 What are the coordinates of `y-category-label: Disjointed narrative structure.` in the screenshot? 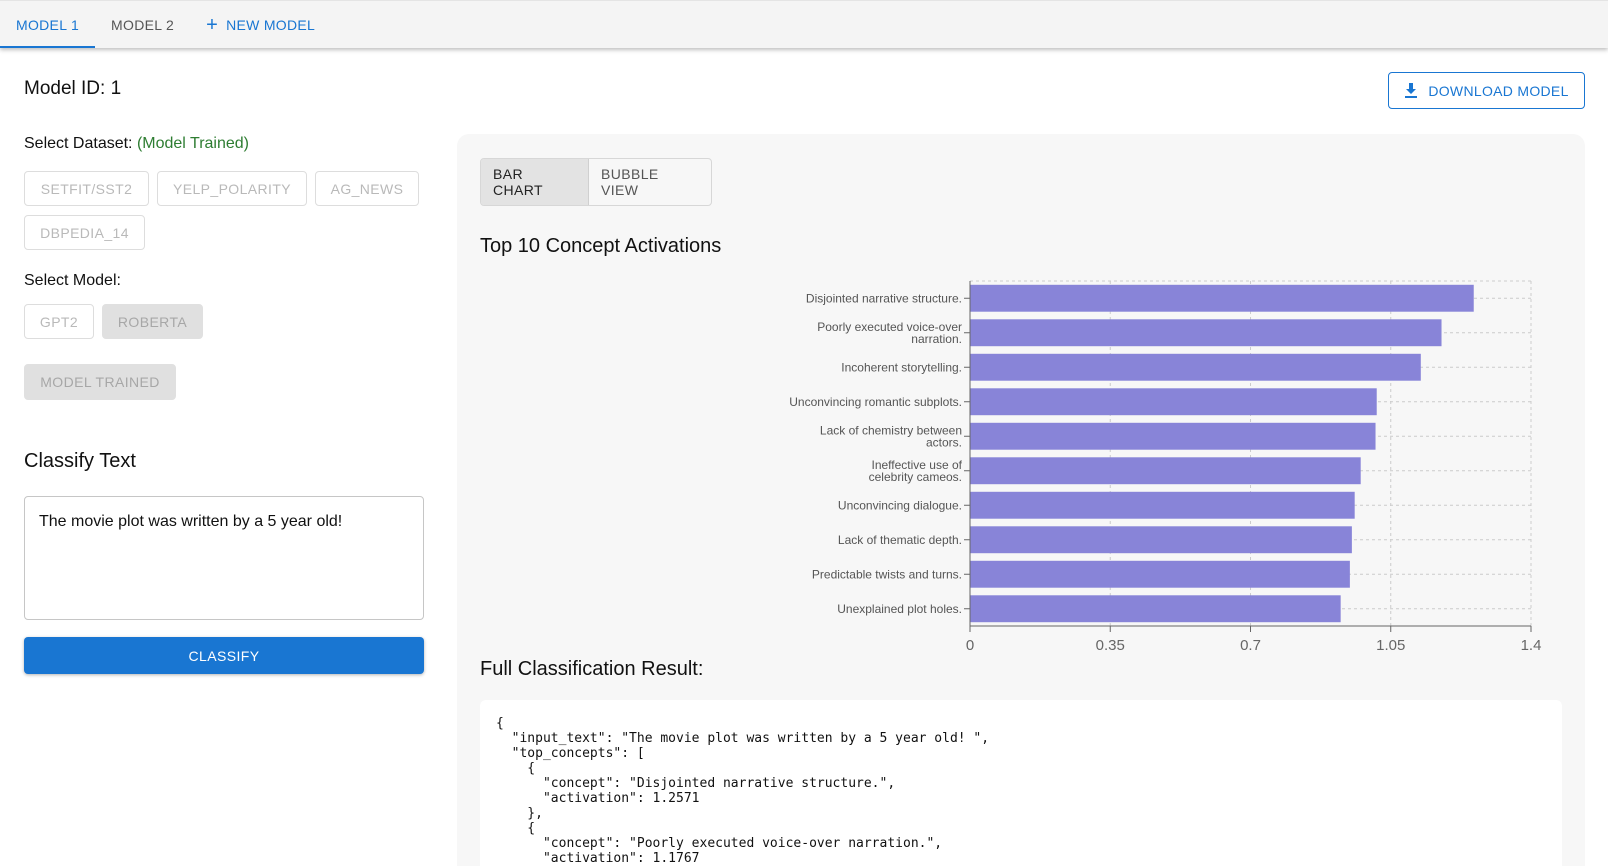 It's located at (884, 298).